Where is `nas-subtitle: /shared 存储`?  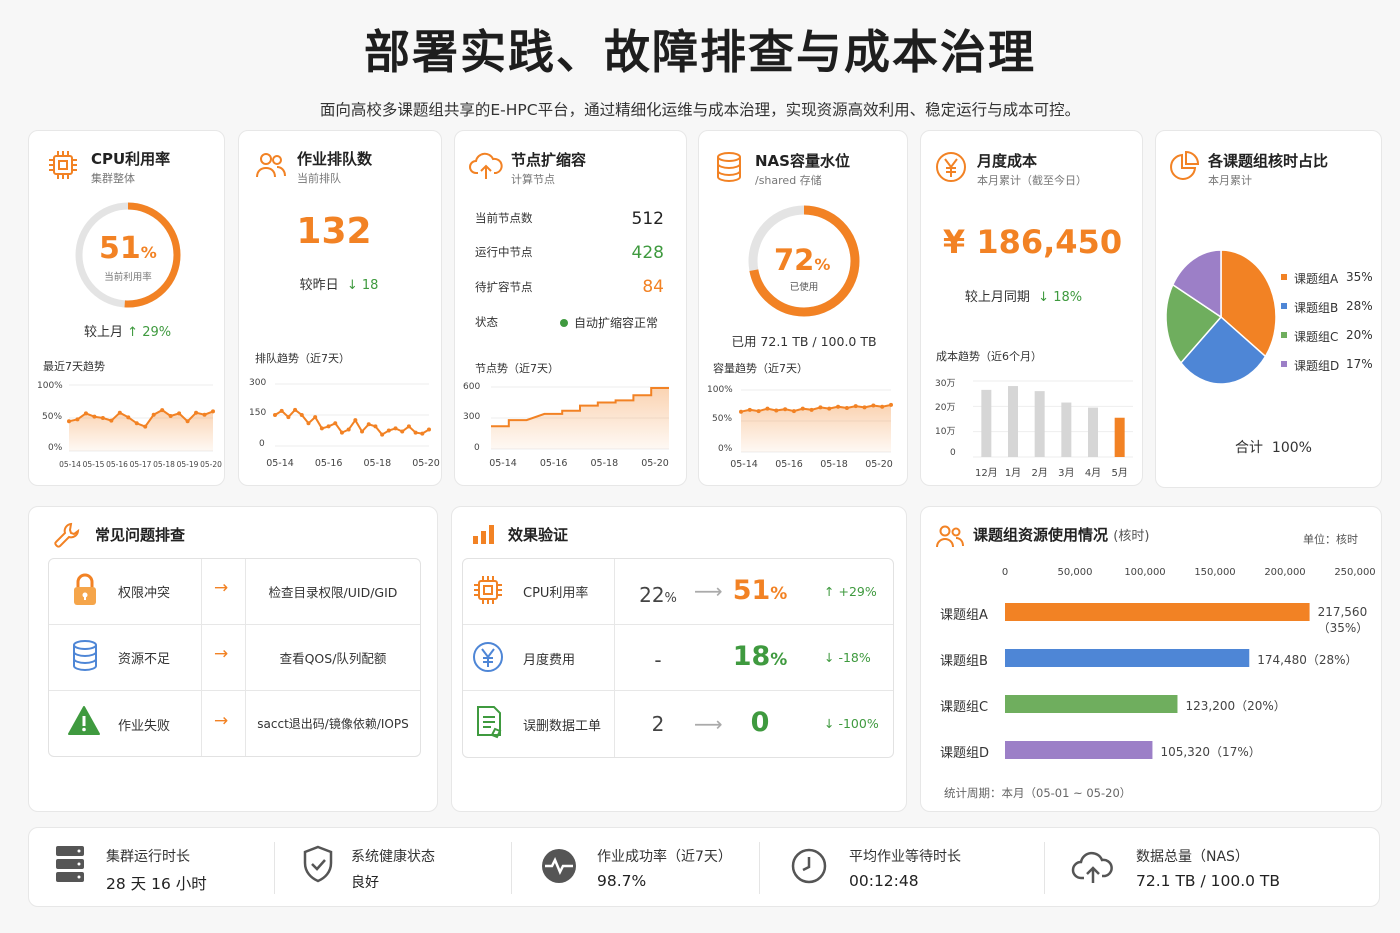 nas-subtitle: /shared 存储 is located at coordinates (788, 180).